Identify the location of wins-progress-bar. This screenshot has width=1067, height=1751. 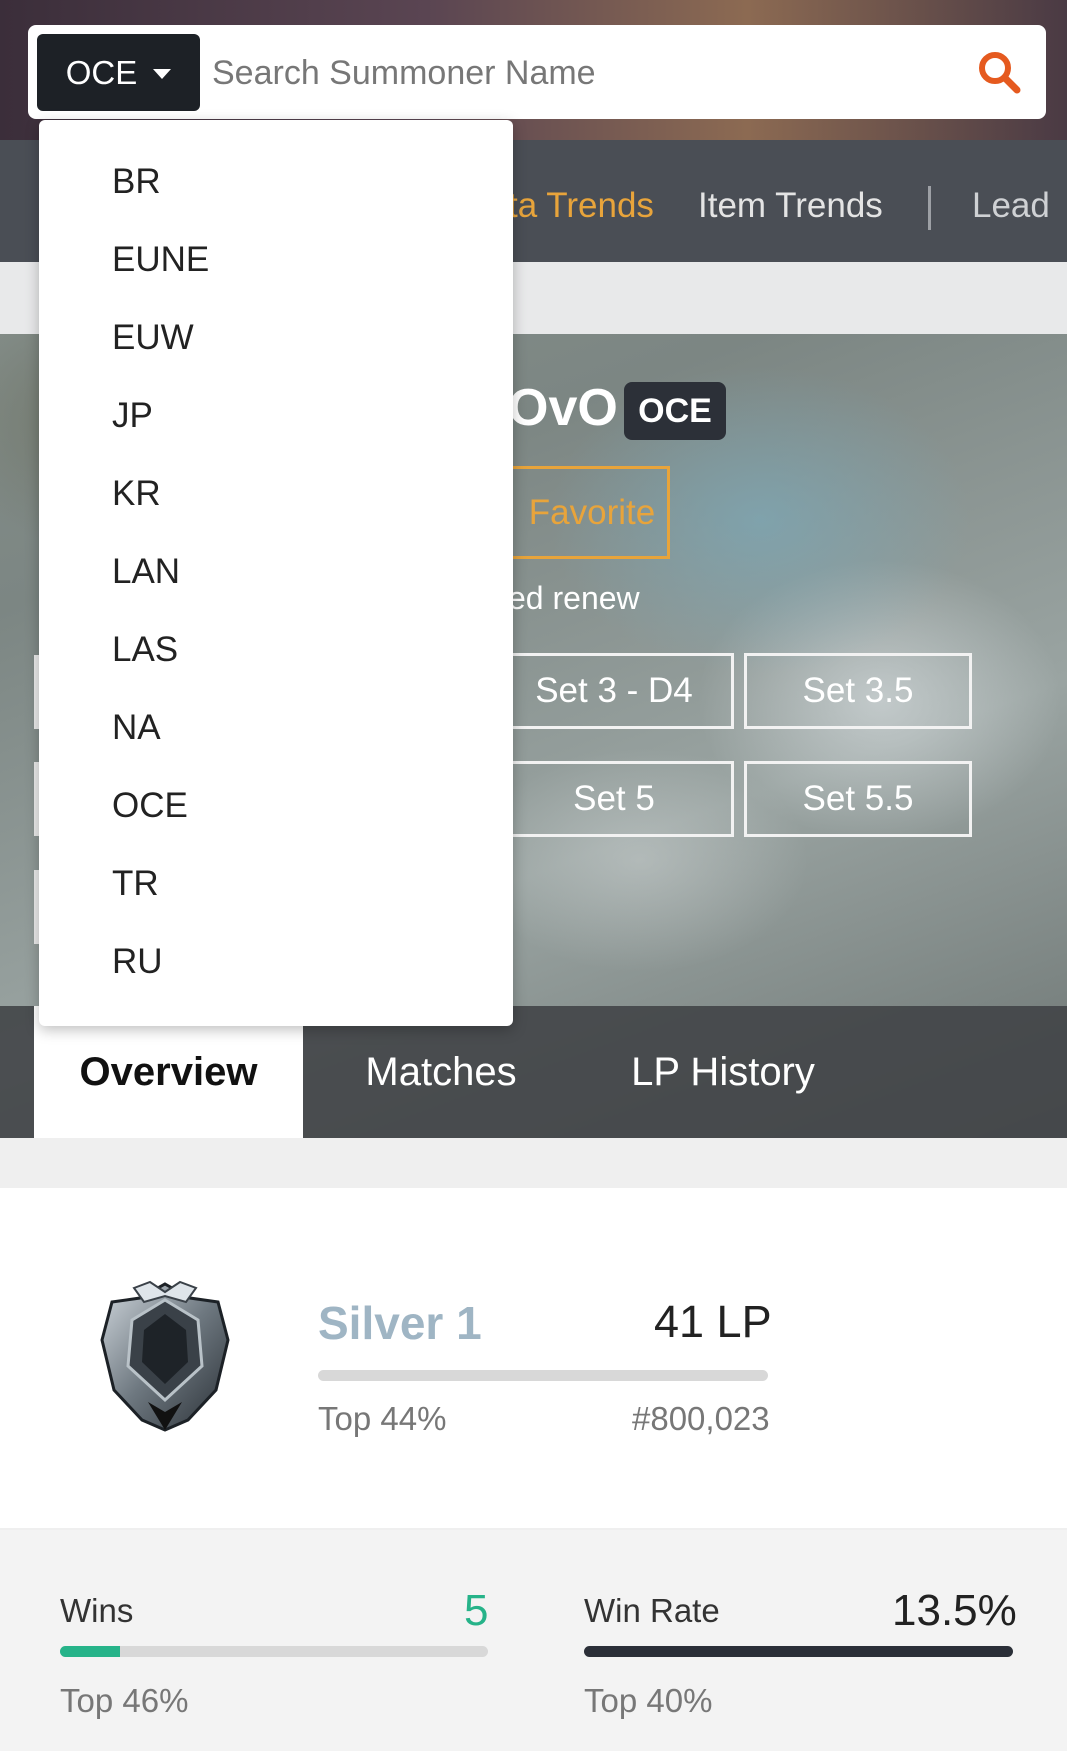
(274, 1651).